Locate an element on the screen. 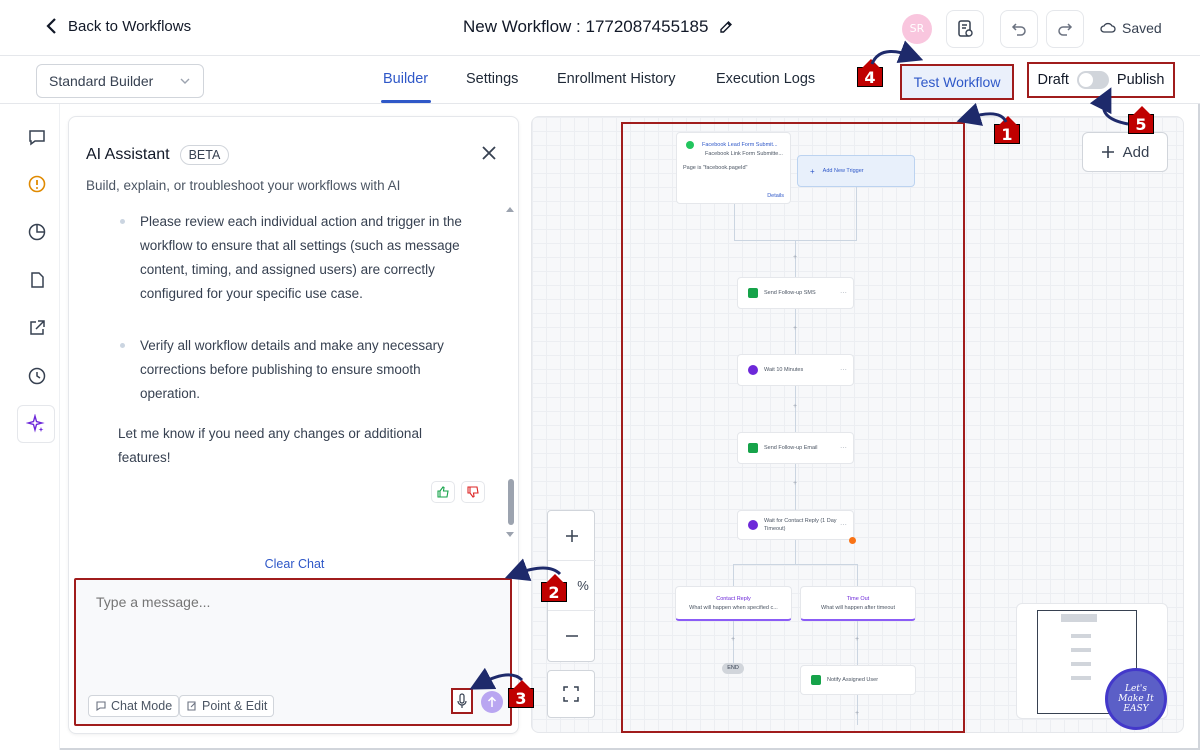  tab-settings: Settings is located at coordinates (492, 79).